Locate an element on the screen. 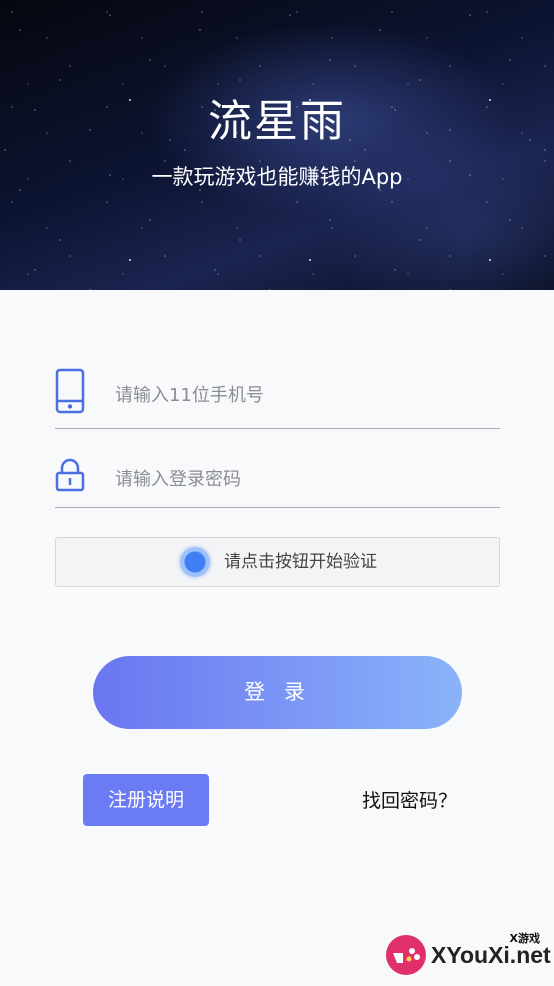 This screenshot has height=986, width=554. watermark: X游戏 XYouXi.net is located at coordinates (467, 955).